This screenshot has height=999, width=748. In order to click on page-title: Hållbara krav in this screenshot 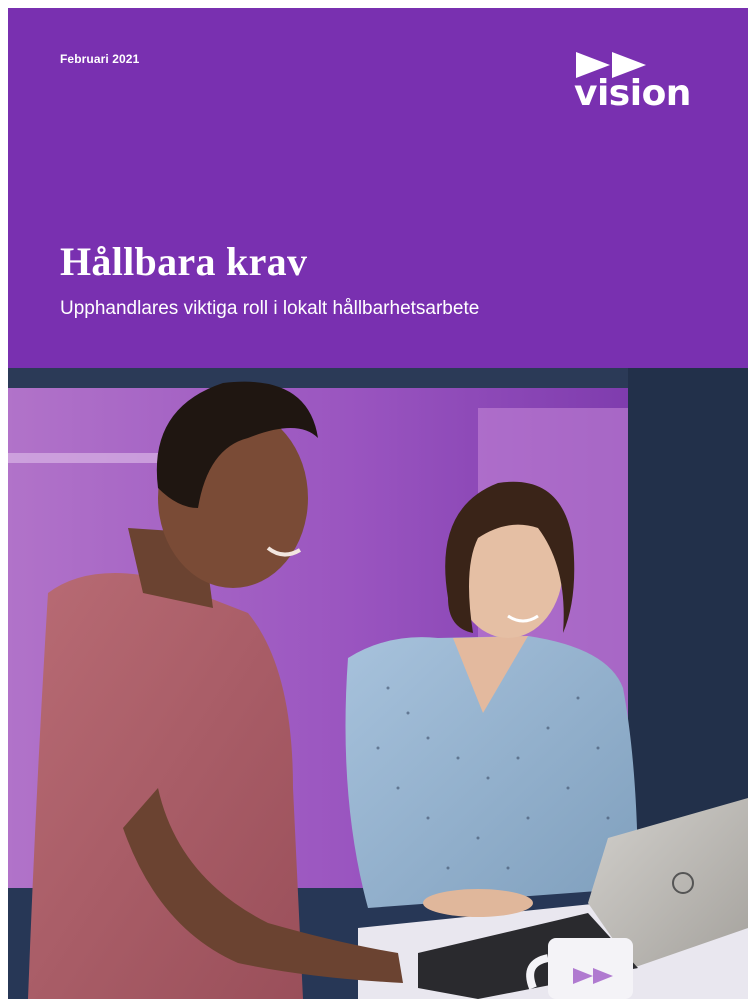, I will do `click(184, 261)`.